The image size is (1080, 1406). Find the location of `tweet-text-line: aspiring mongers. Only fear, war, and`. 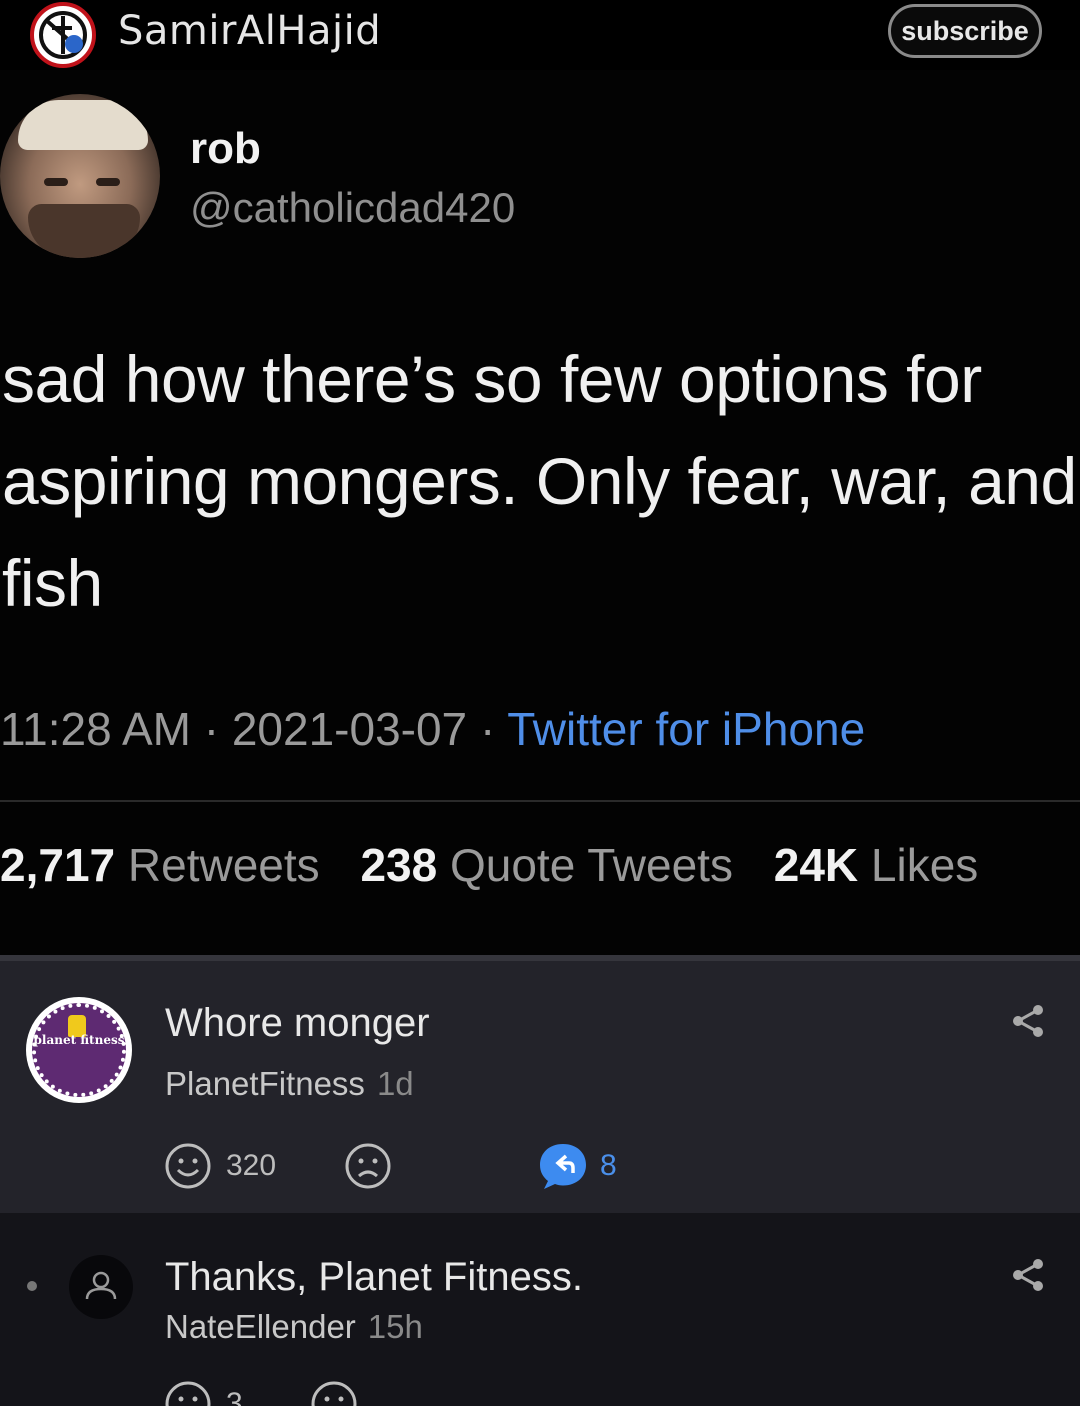

tweet-text-line: aspiring mongers. Only fear, war, and is located at coordinates (539, 481).